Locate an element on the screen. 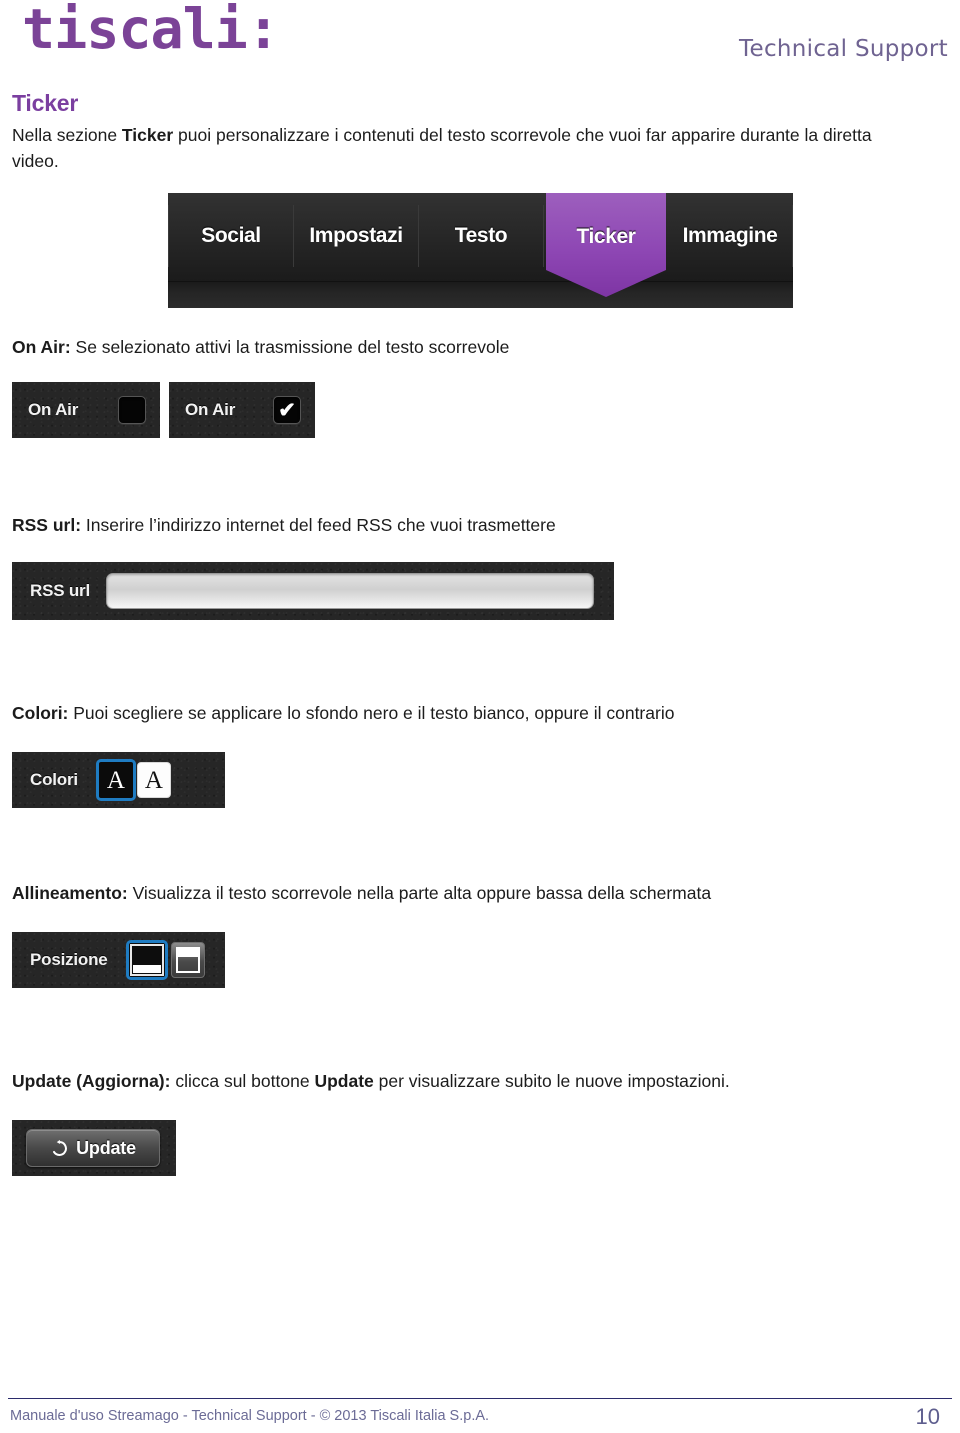  onair-row: On Air is located at coordinates (86, 410).